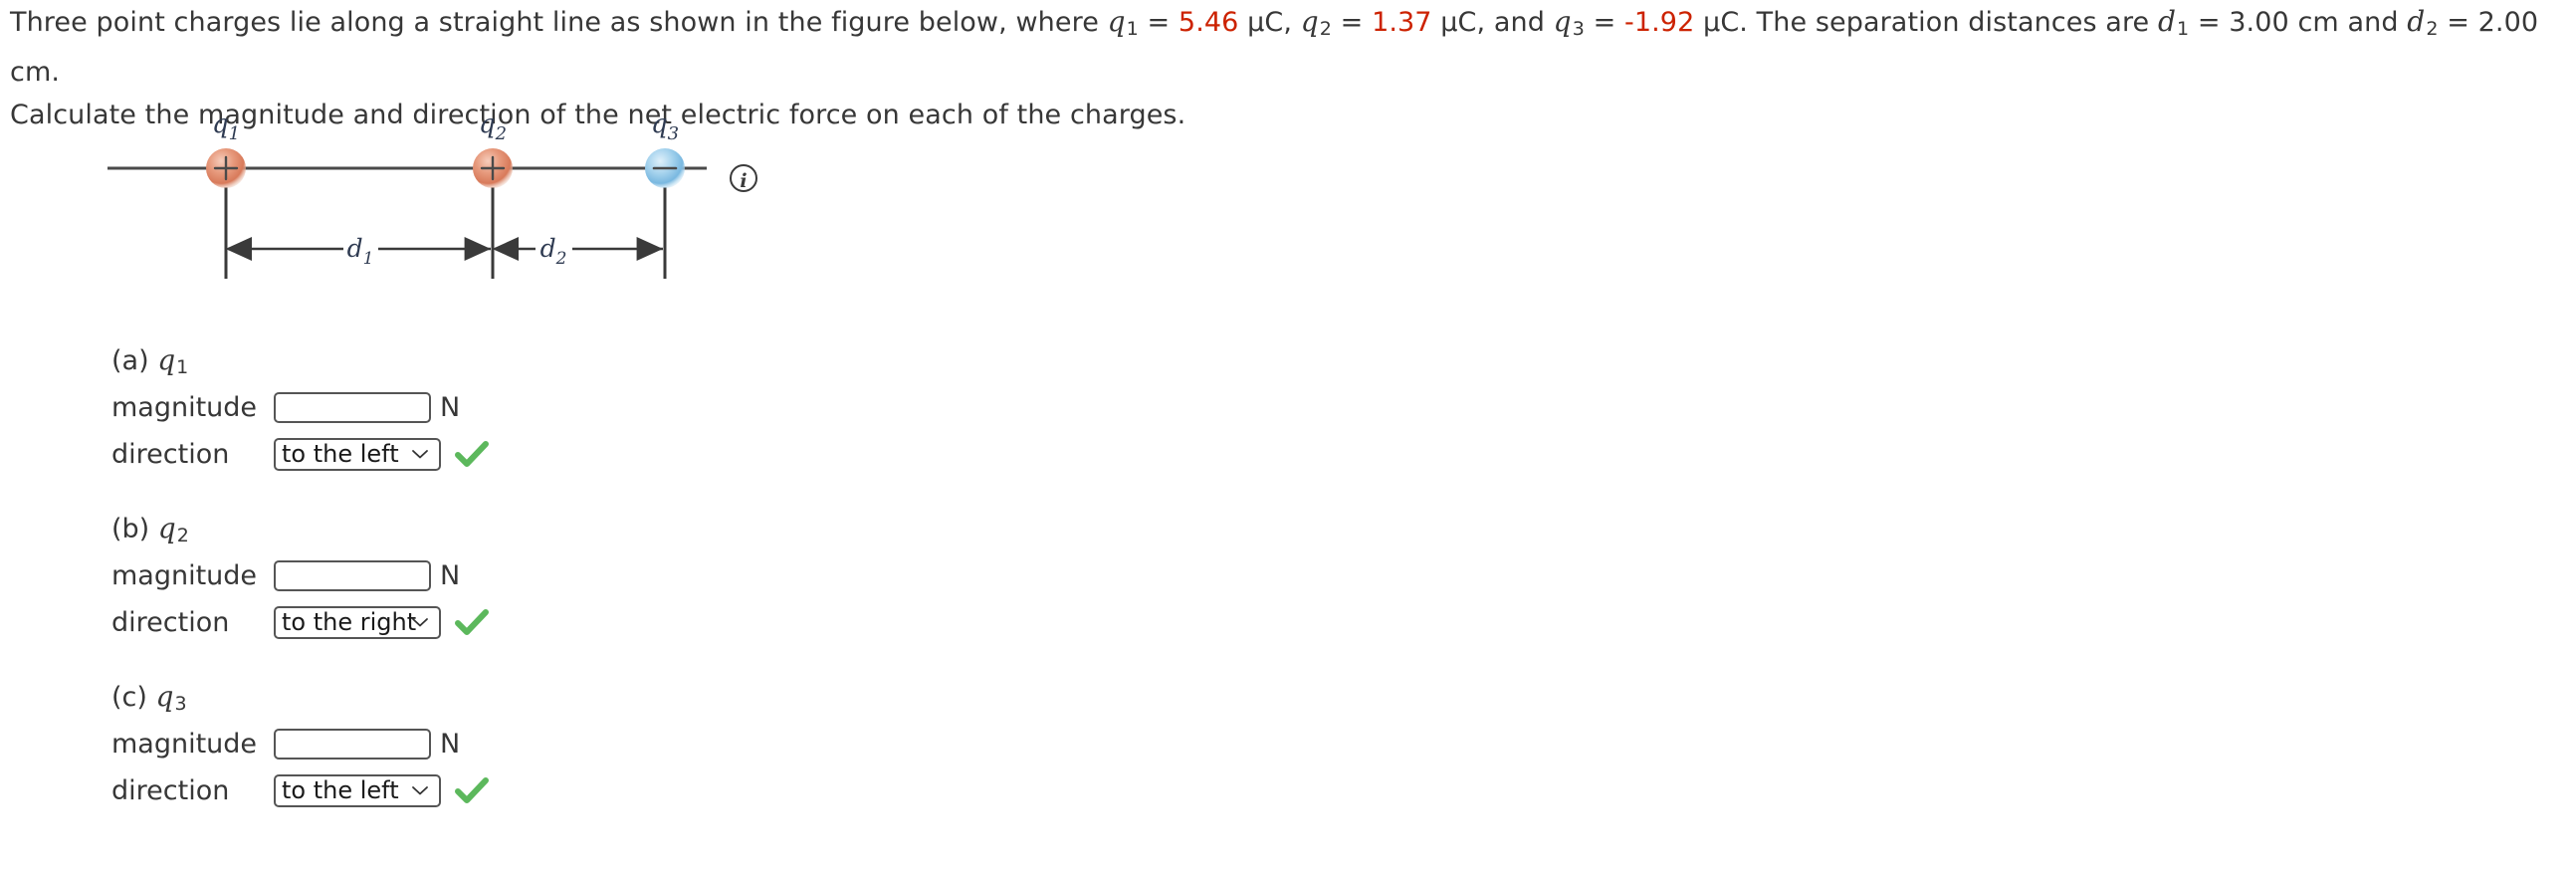  I want to click on unit-q1: µC,, so click(1269, 23).